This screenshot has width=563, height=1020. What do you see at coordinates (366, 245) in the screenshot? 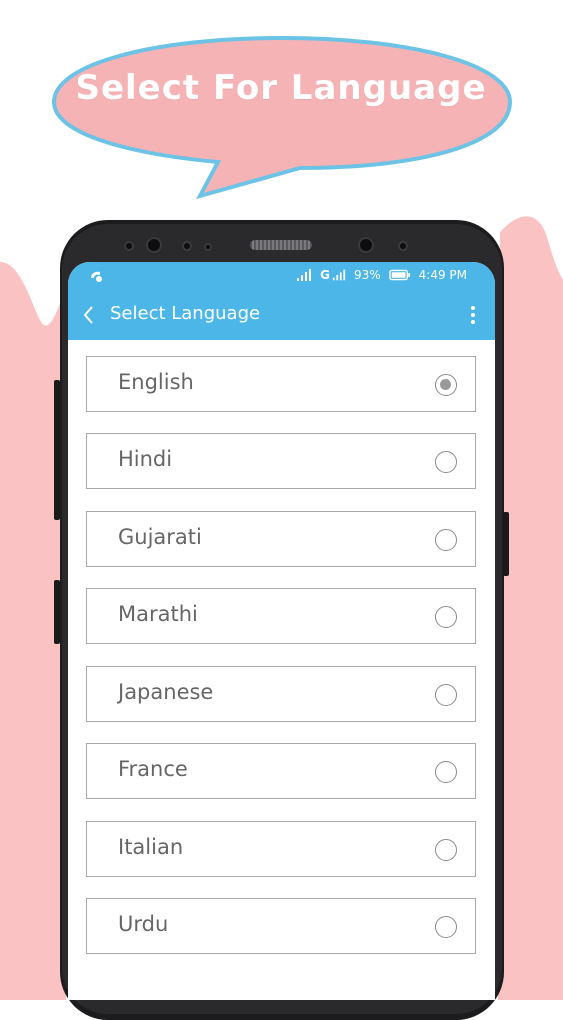
I see `iris-camera-icon` at bounding box center [366, 245].